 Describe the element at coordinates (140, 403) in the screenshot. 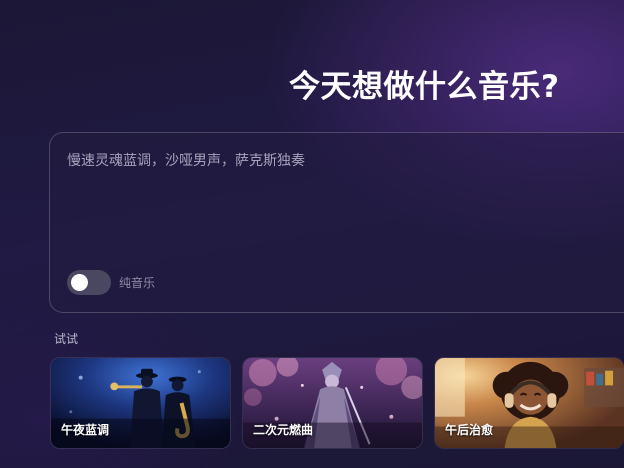

I see `suggestion-card-midnight-blues: 午夜蓝调` at that location.